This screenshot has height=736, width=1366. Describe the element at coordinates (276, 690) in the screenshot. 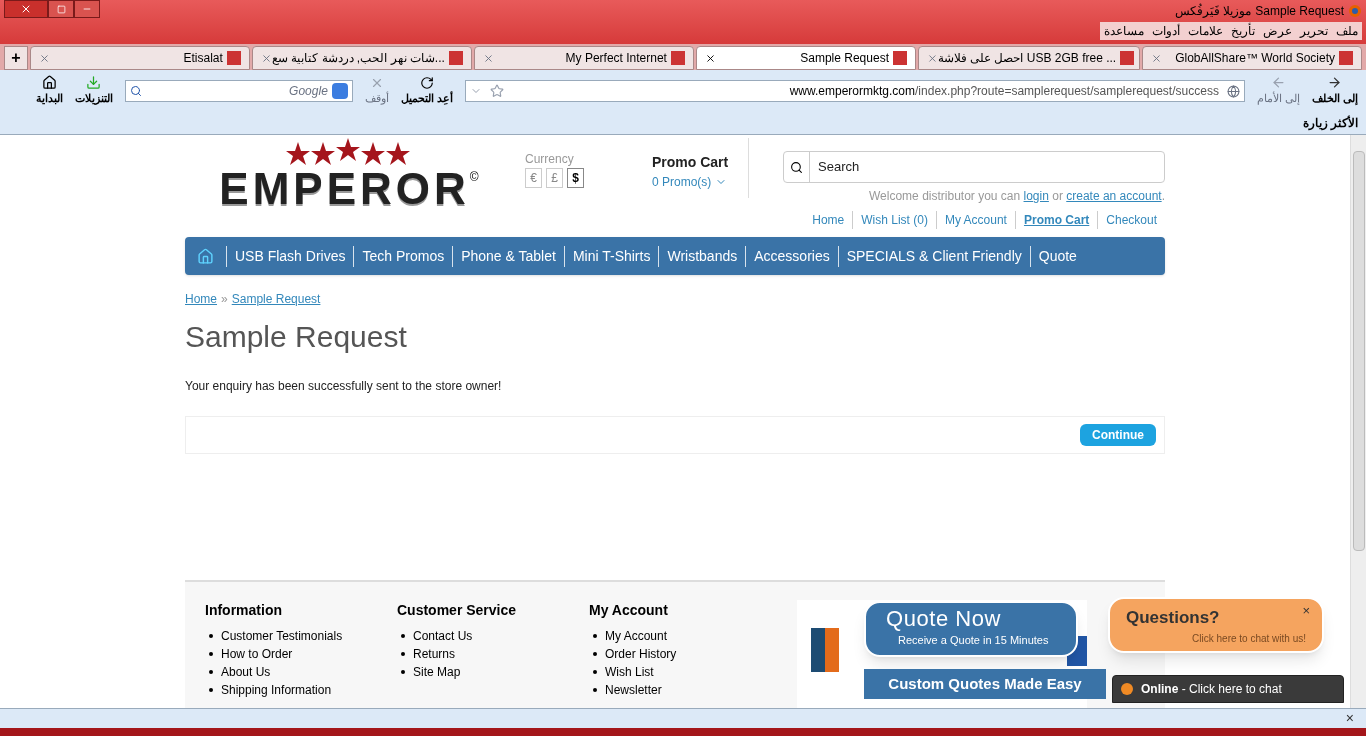

I see `footer-link: Shipping Information` at that location.